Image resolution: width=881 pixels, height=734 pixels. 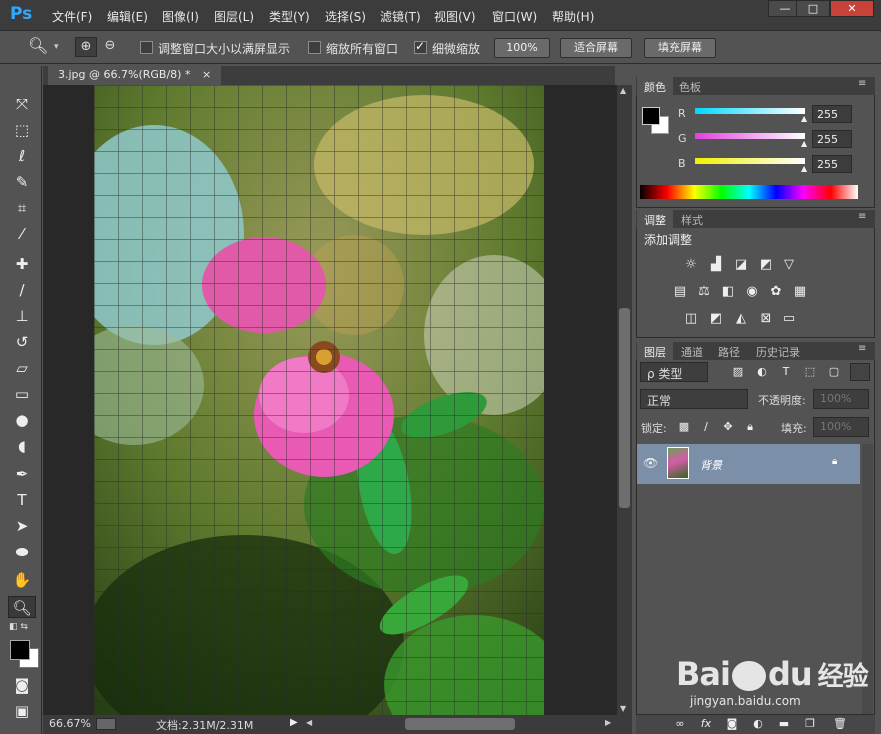 What do you see at coordinates (832, 139) in the screenshot?
I see `channel-g-value: 255` at bounding box center [832, 139].